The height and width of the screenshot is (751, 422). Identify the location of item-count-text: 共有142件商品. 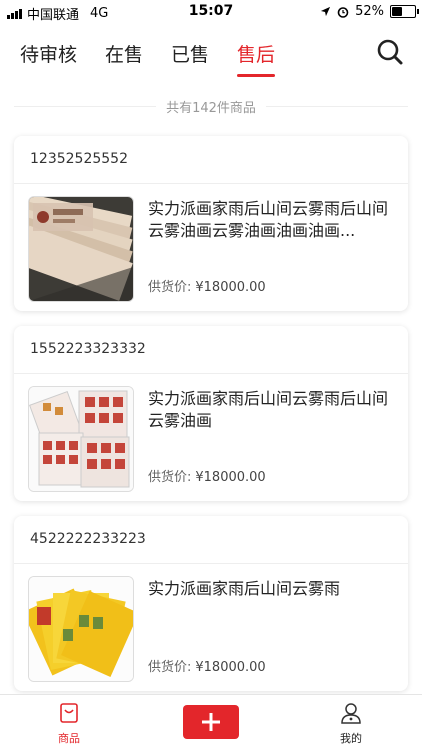
(211, 108).